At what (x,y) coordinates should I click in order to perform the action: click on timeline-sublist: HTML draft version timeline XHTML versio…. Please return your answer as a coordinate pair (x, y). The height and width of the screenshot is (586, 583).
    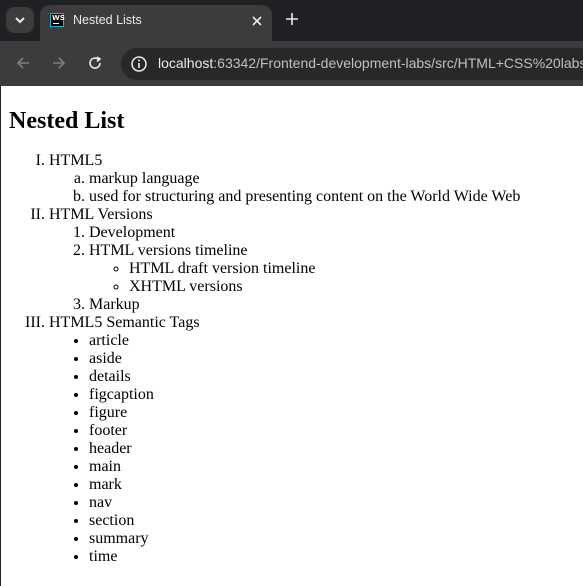
    Looking at the image, I should click on (304, 278).